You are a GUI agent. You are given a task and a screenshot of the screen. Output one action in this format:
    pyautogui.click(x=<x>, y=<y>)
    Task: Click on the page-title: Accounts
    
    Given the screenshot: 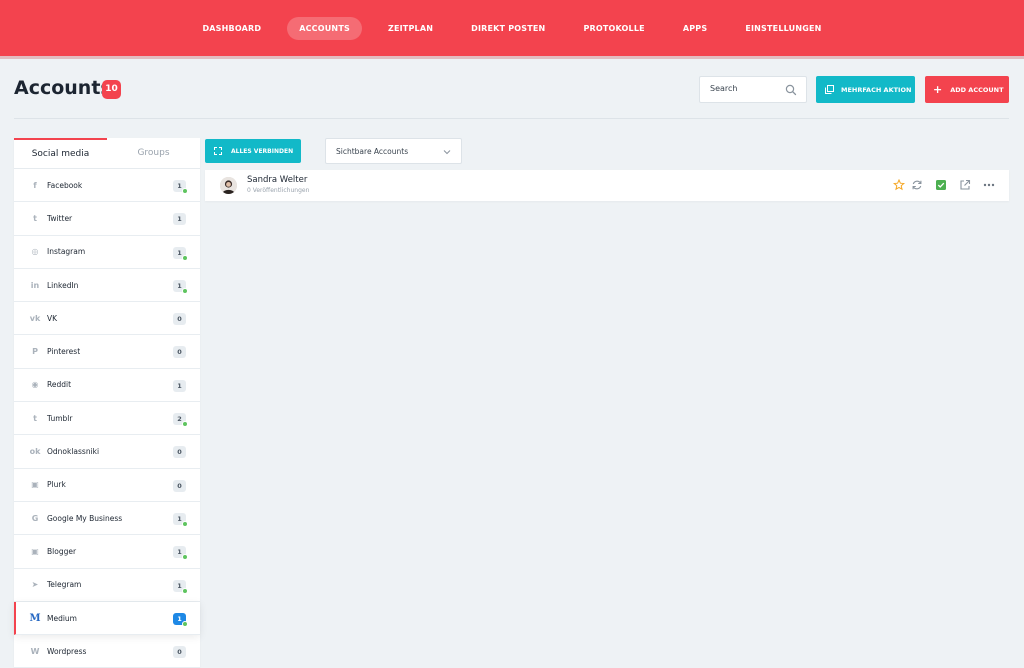 What is the action you would take?
    pyautogui.click(x=63, y=88)
    